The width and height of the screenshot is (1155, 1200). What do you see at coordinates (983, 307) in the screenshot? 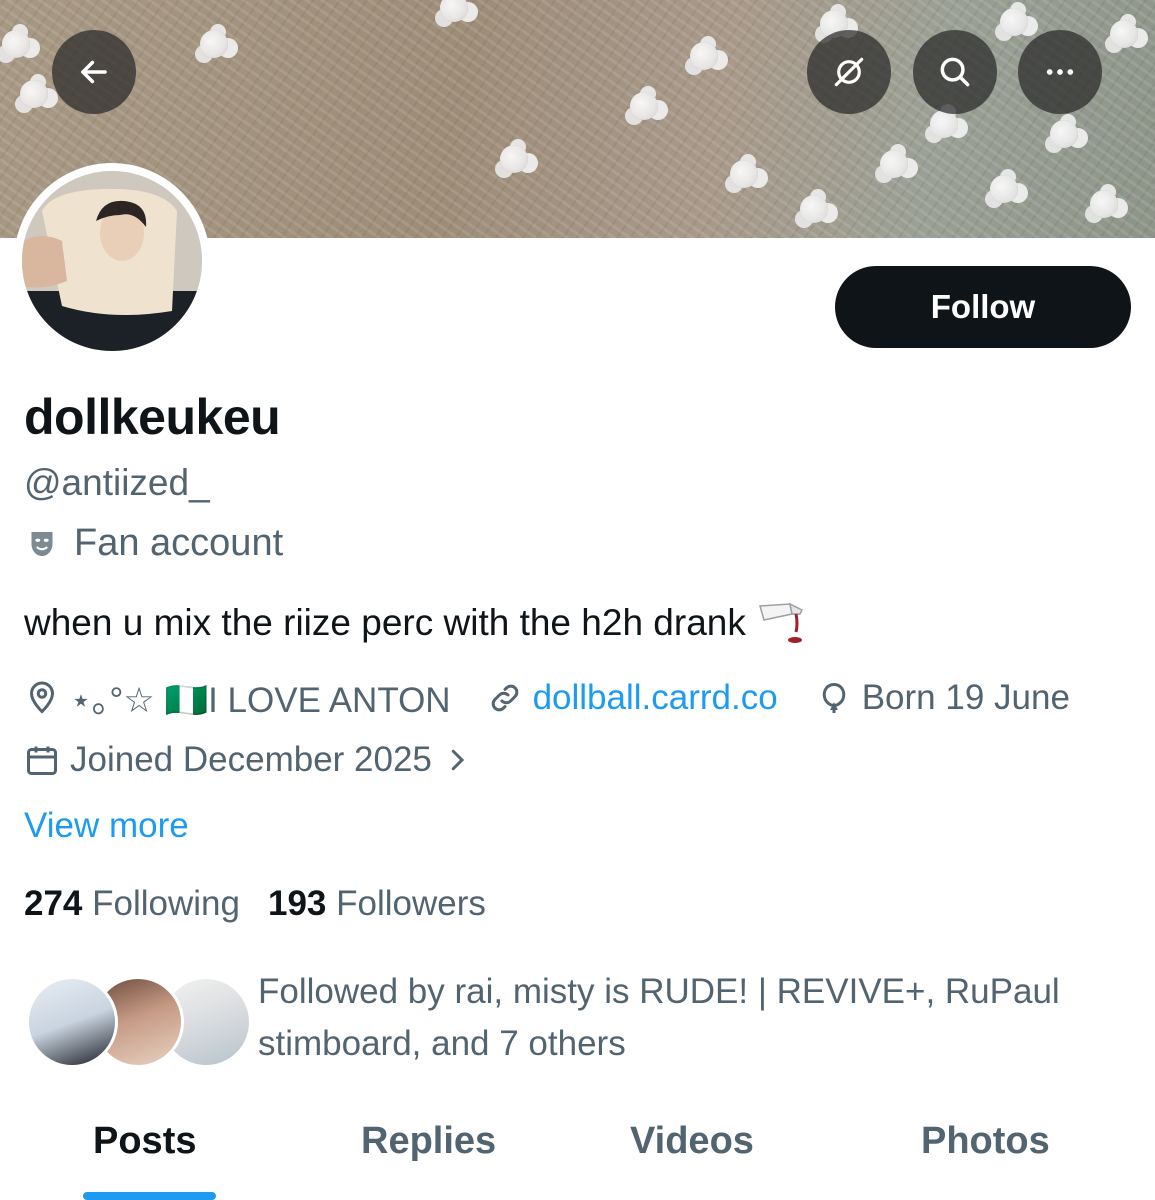
I see `follow-button: Follow` at bounding box center [983, 307].